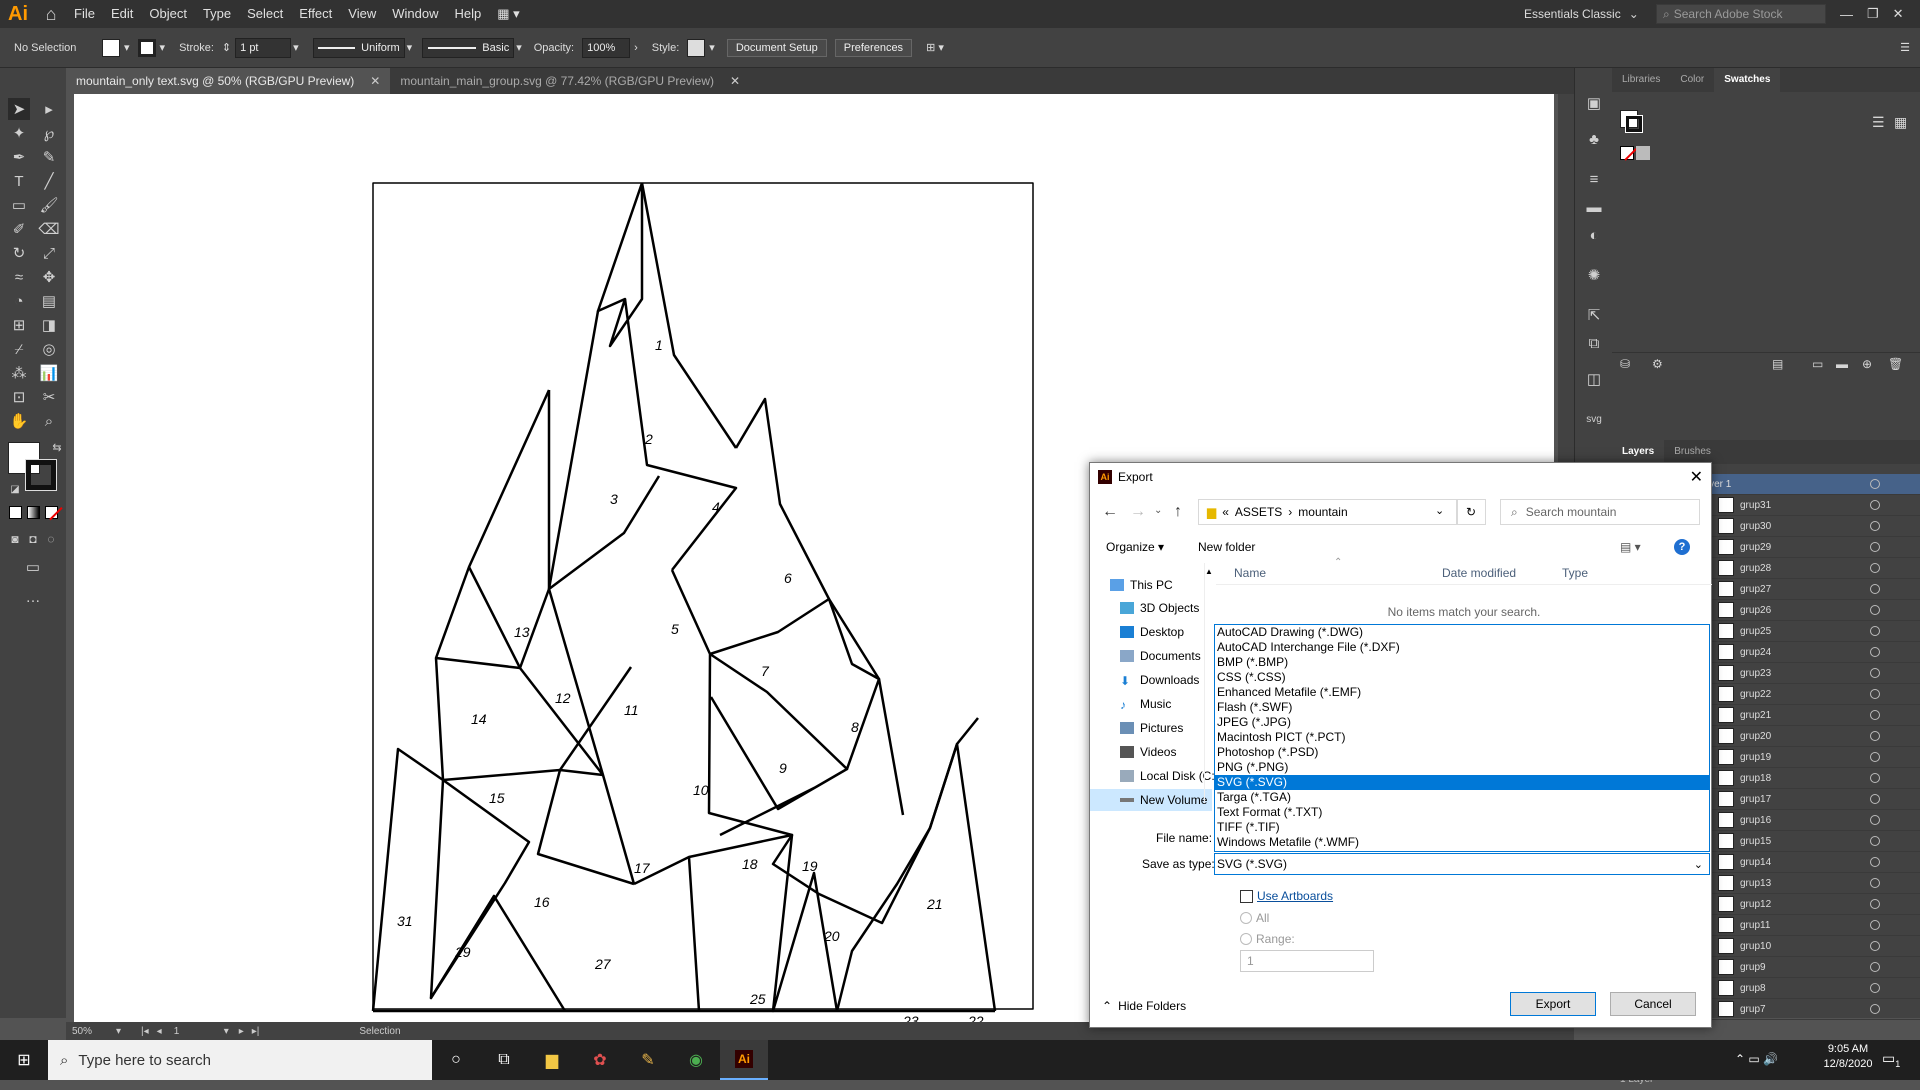  Describe the element at coordinates (362, 14) in the screenshot. I see `menu-view: View` at that location.